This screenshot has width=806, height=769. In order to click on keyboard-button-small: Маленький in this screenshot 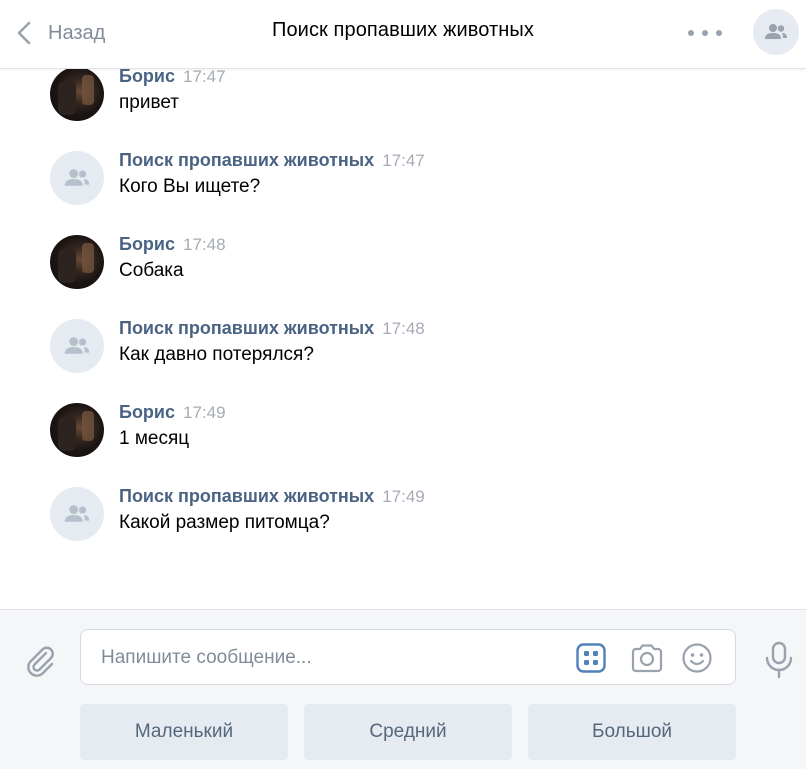, I will do `click(184, 732)`.